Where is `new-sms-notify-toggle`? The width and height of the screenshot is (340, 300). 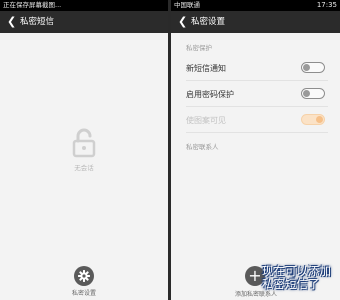
new-sms-notify-toggle is located at coordinates (313, 67).